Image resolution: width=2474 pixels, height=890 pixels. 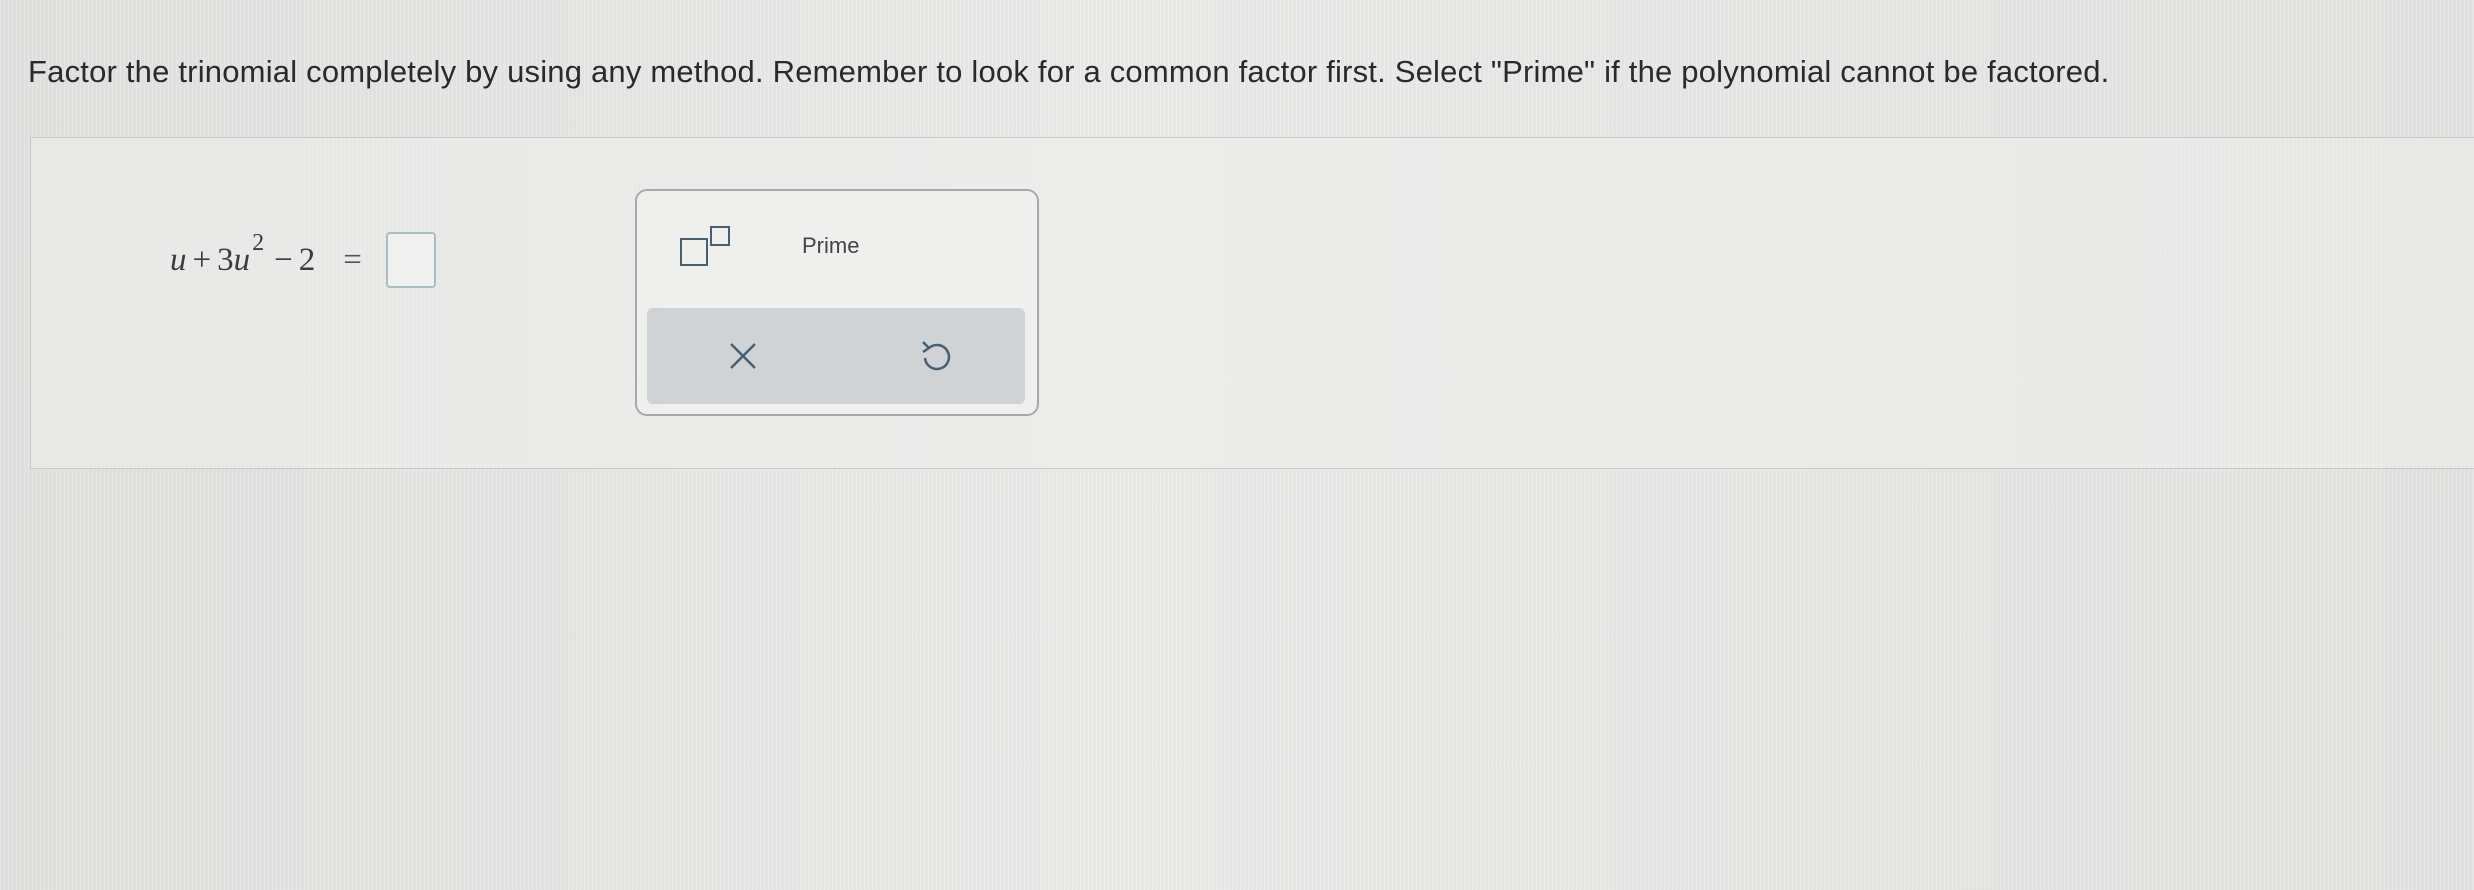 What do you see at coordinates (352, 259) in the screenshot?
I see `equation-equals: =` at bounding box center [352, 259].